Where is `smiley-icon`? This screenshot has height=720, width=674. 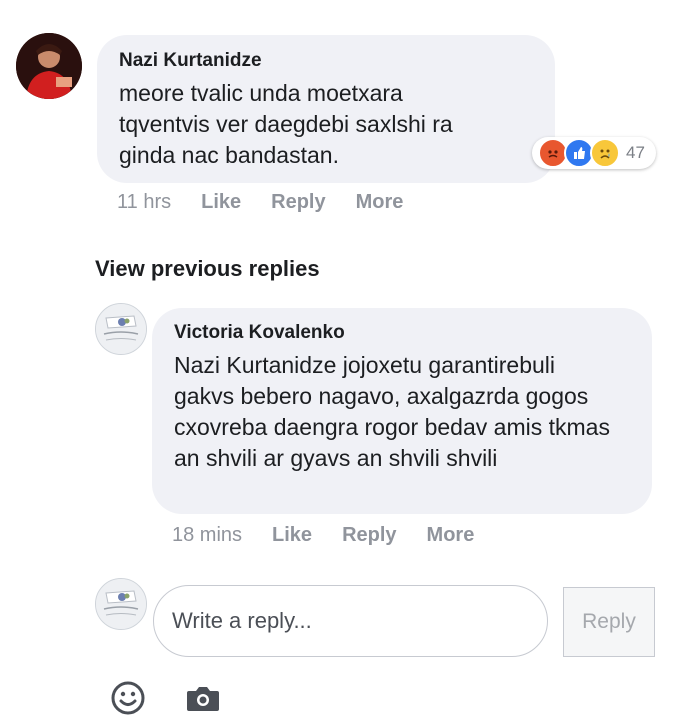
smiley-icon is located at coordinates (128, 698).